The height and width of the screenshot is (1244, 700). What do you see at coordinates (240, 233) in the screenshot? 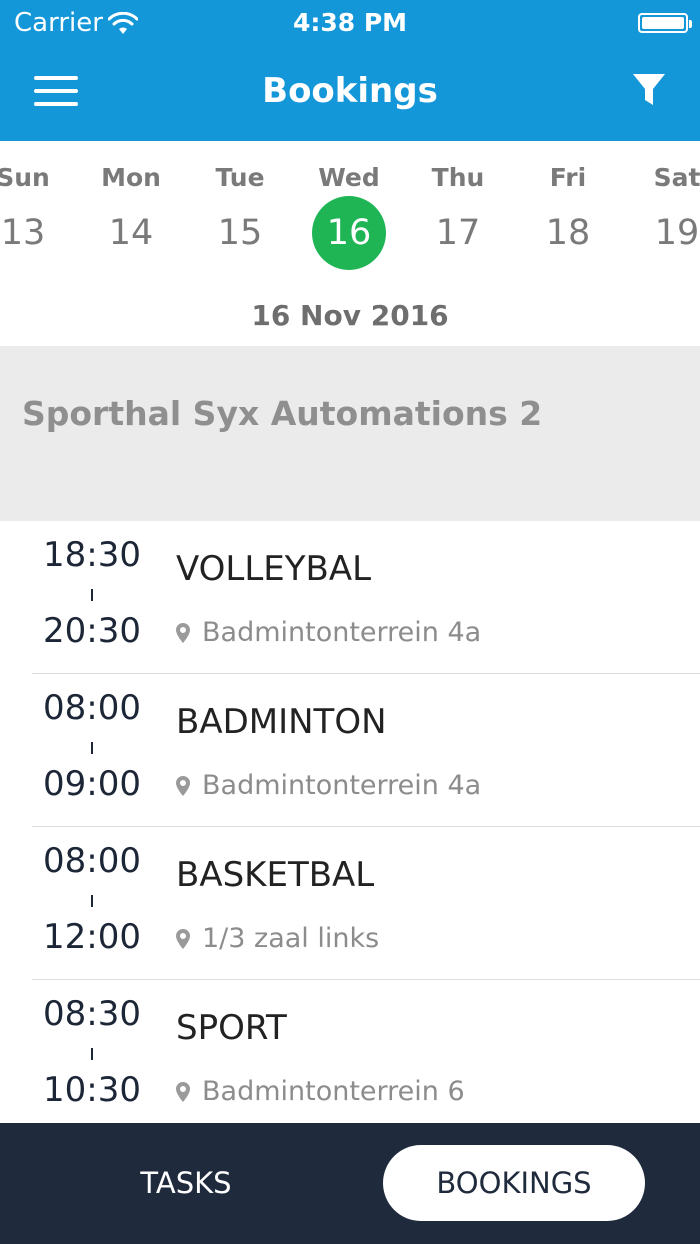
I see `day-number: 15` at bounding box center [240, 233].